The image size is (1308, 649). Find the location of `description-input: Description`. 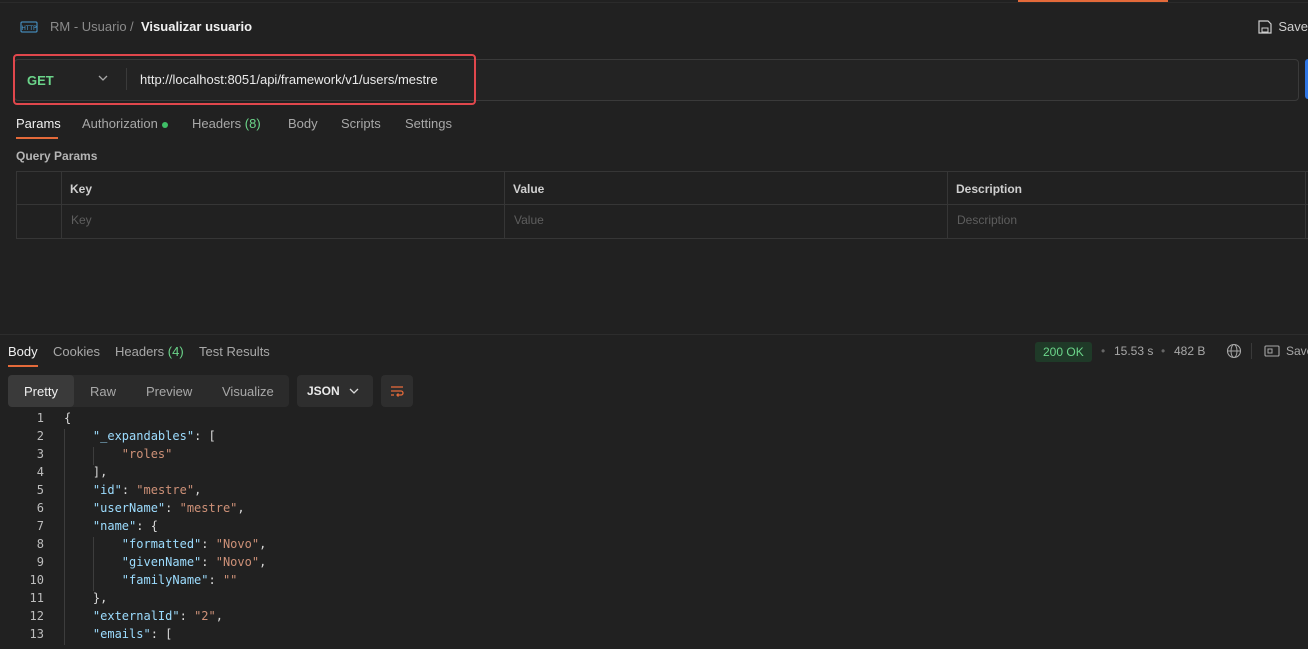

description-input: Description is located at coordinates (987, 220).